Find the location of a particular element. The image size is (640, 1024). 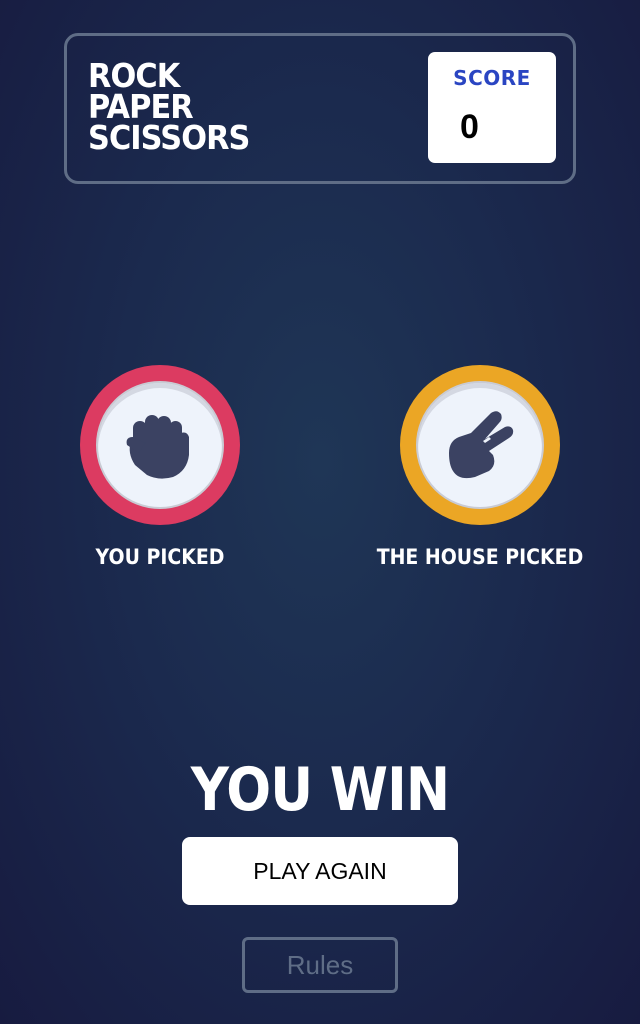

scissors-hand-icon is located at coordinates (481, 445).